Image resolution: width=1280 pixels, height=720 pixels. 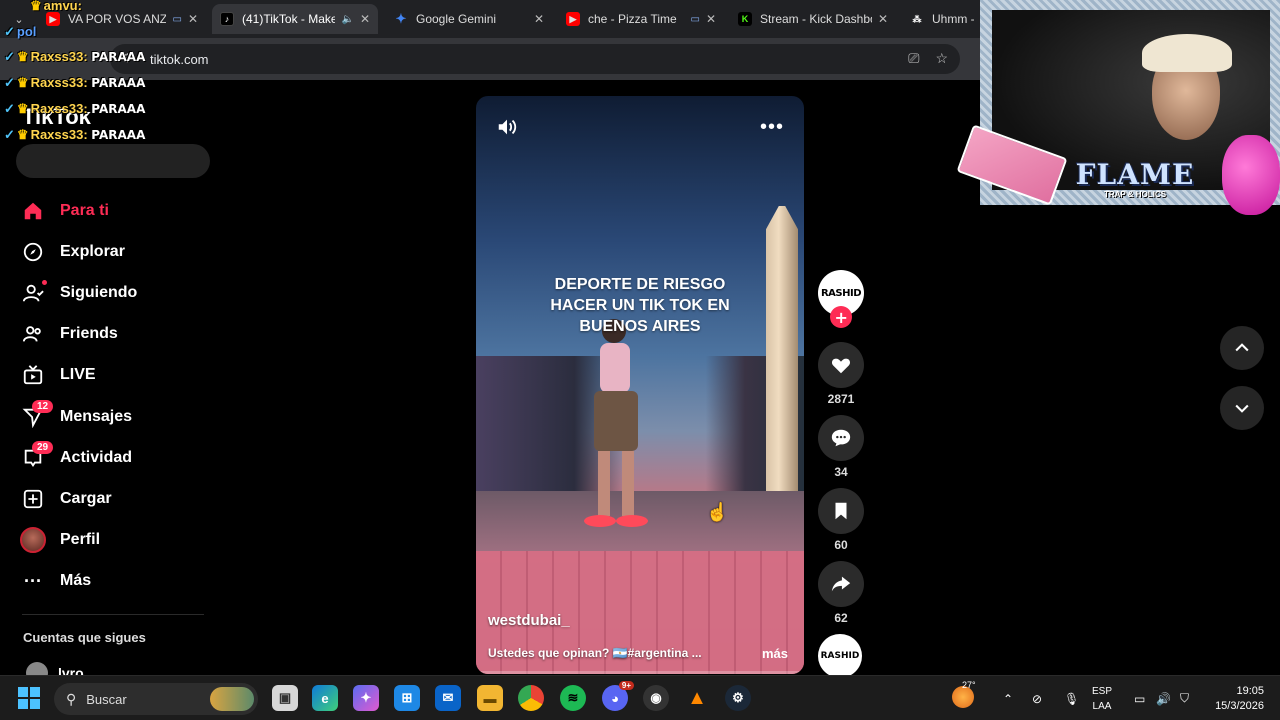 What do you see at coordinates (697, 698) in the screenshot?
I see `vlc-icon: ▲` at bounding box center [697, 698].